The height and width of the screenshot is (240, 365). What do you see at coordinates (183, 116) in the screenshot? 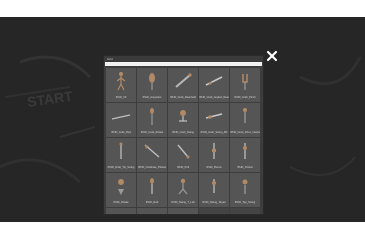
I see `lever-icon` at bounding box center [183, 116].